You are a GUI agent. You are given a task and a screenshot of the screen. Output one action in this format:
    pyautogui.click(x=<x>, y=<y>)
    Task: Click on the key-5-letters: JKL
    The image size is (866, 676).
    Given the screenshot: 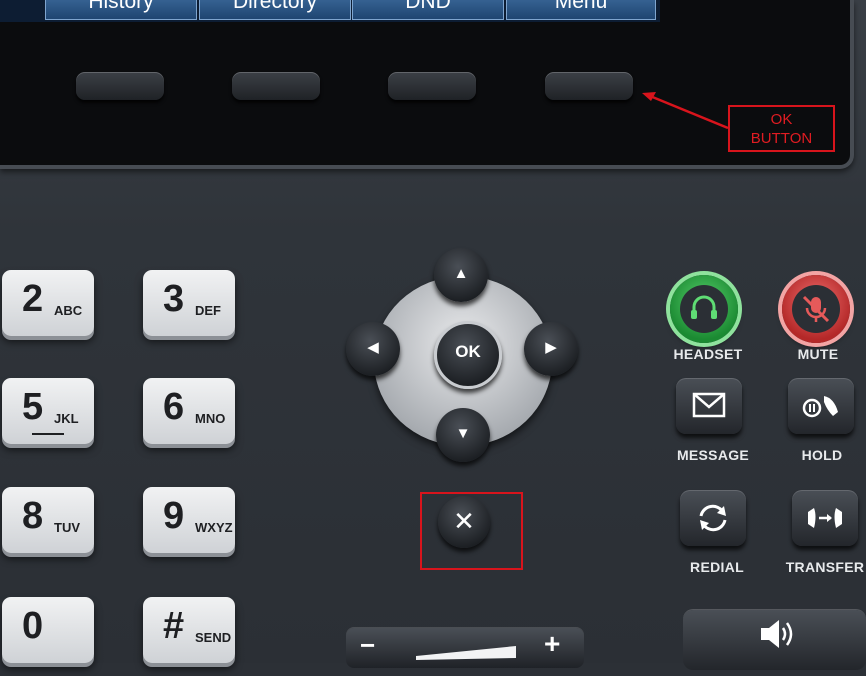 What is the action you would take?
    pyautogui.click(x=66, y=418)
    